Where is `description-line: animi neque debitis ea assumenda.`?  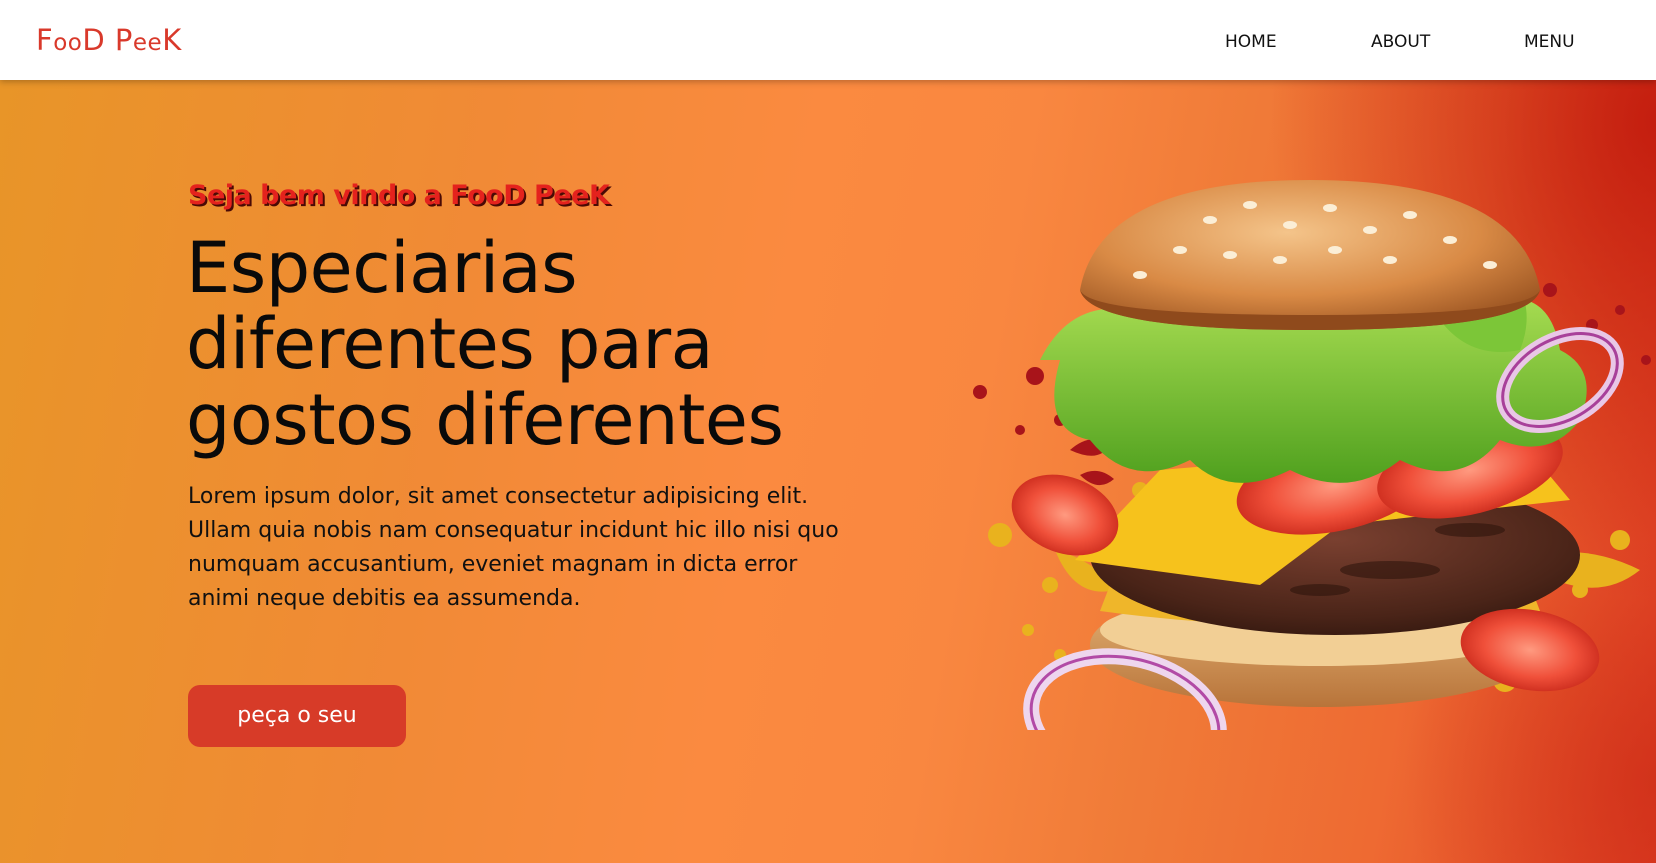
description-line: animi neque debitis ea assumenda. is located at coordinates (384, 598).